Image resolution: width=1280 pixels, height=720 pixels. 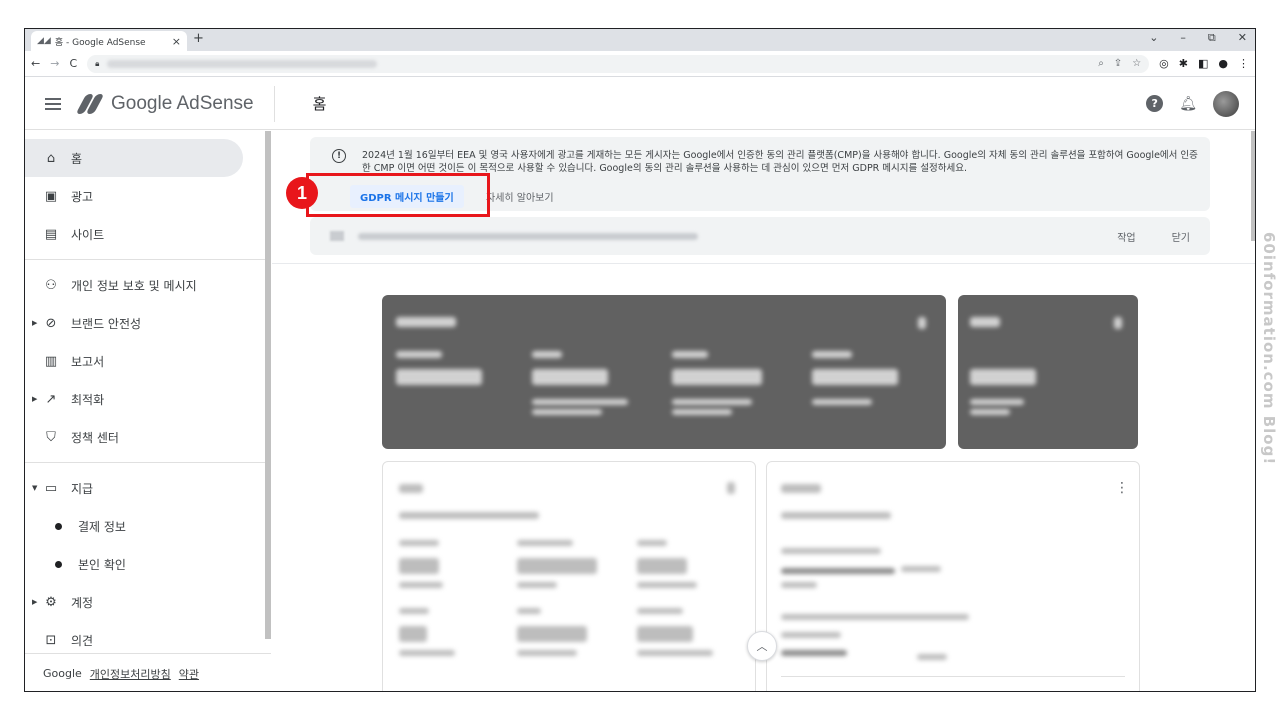 I want to click on card-divider, so click(x=953, y=676).